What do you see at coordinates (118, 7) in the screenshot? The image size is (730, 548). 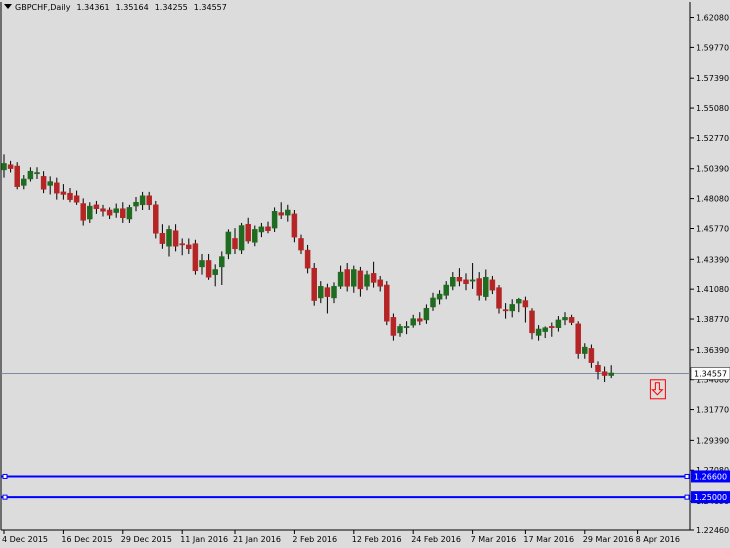 I see `chart-header: GBPCHF,Daily 1.34361 1.35164 1.34255 1.34557` at bounding box center [118, 7].